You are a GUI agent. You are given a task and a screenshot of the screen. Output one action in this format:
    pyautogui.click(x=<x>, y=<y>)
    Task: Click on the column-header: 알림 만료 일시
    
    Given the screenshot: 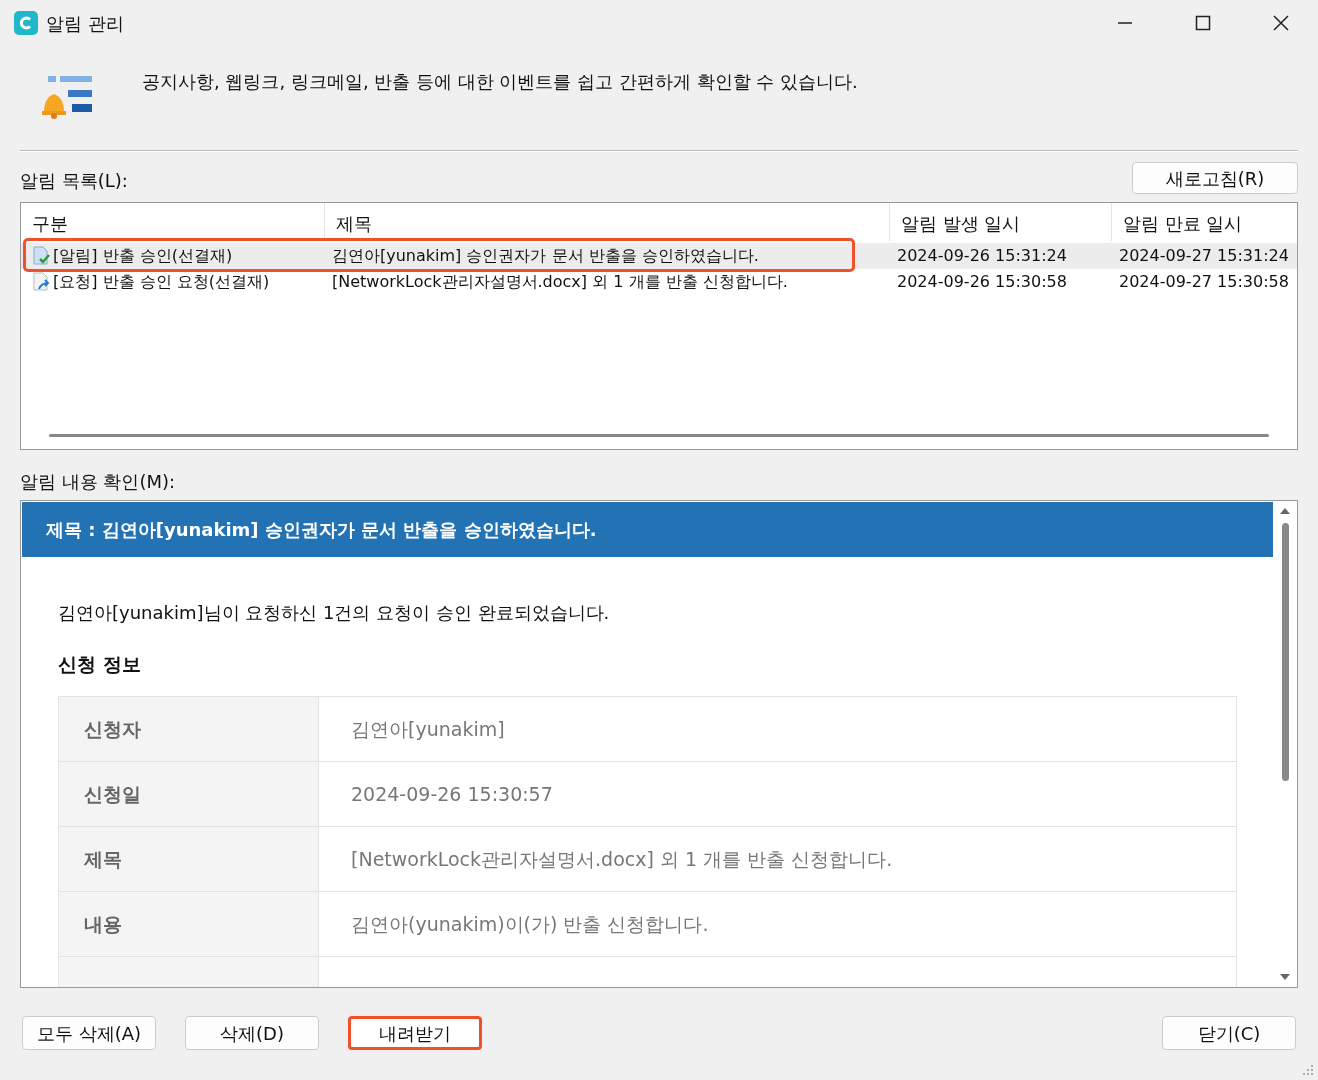 What is the action you would take?
    pyautogui.click(x=1203, y=222)
    